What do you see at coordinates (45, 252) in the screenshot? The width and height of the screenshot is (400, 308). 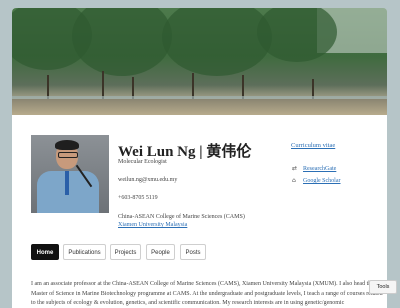 I see `tab-home: Home` at bounding box center [45, 252].